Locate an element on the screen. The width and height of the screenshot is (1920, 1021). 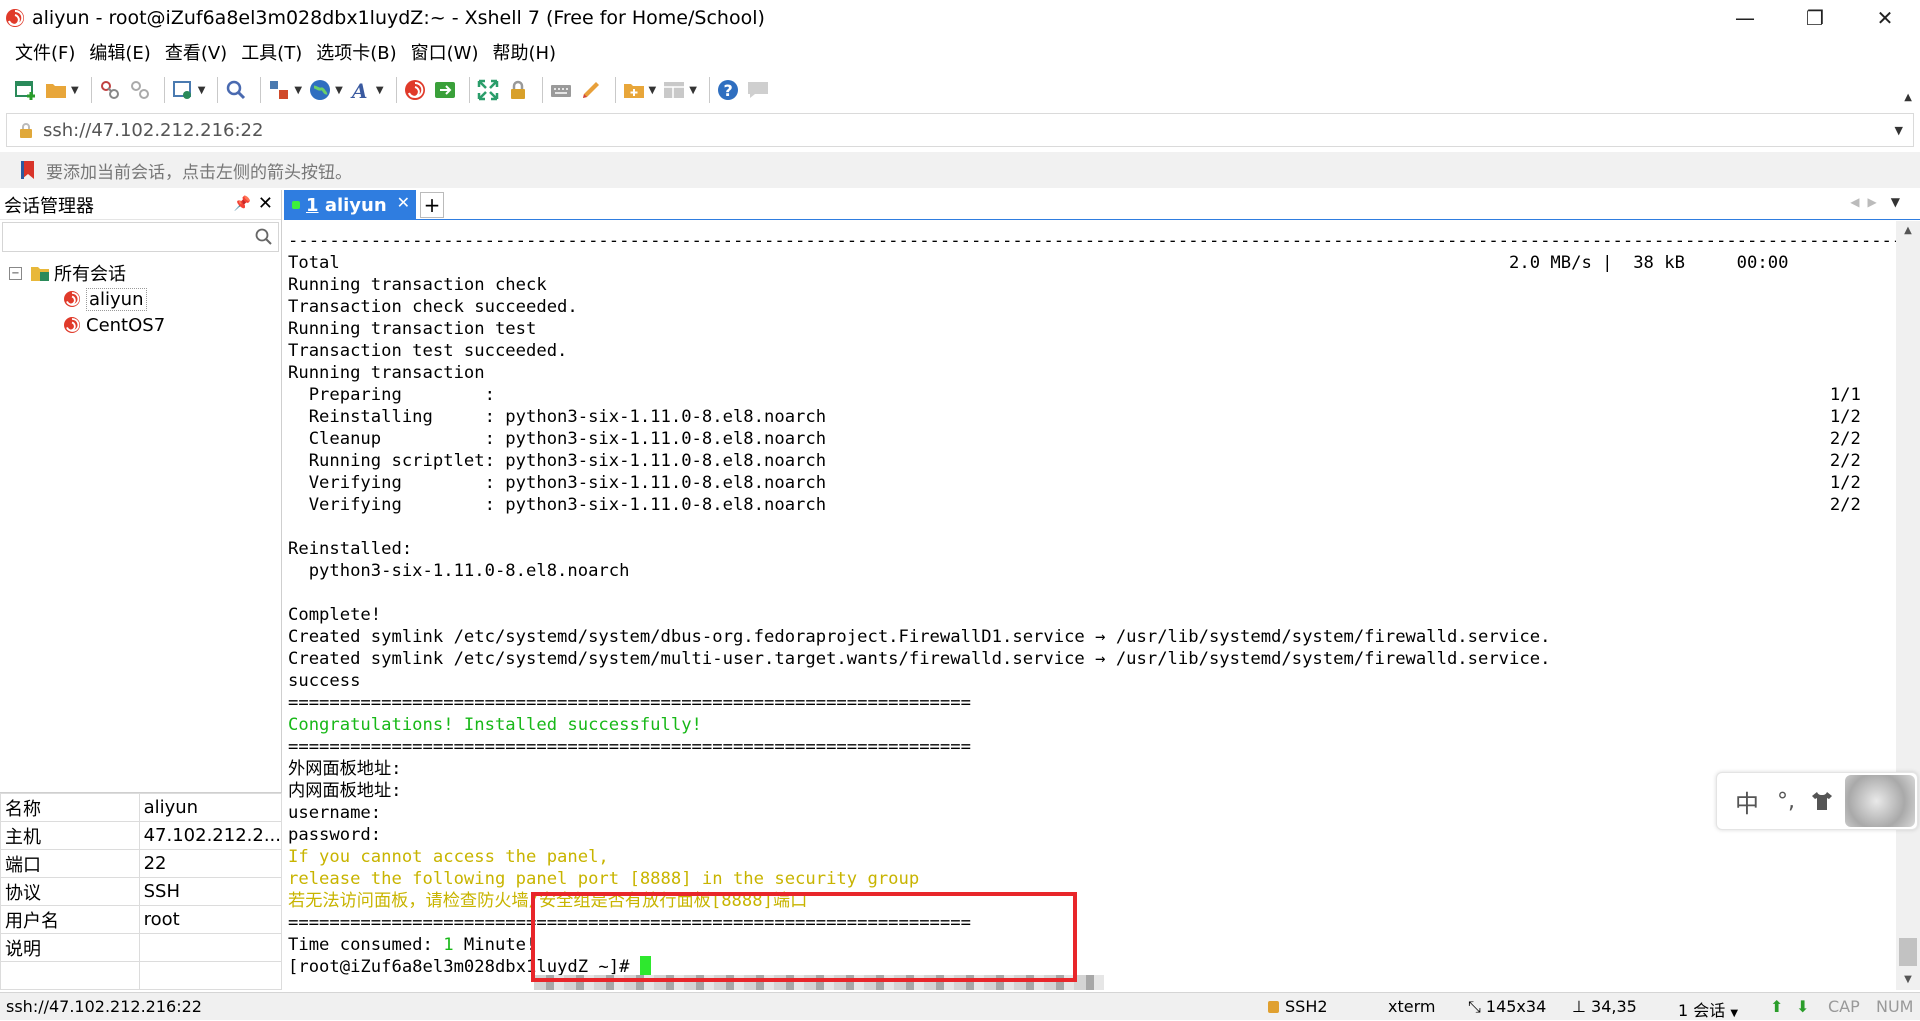
globe-button: ▼ is located at coordinates (325, 90).